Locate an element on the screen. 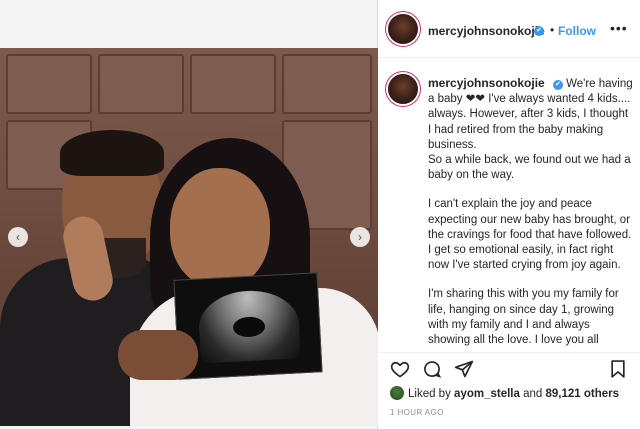 Image resolution: width=640 pixels, height=429 pixels. post-header: mercyjohnsonokojie ✔ • Follow ••• is located at coordinates (509, 29).